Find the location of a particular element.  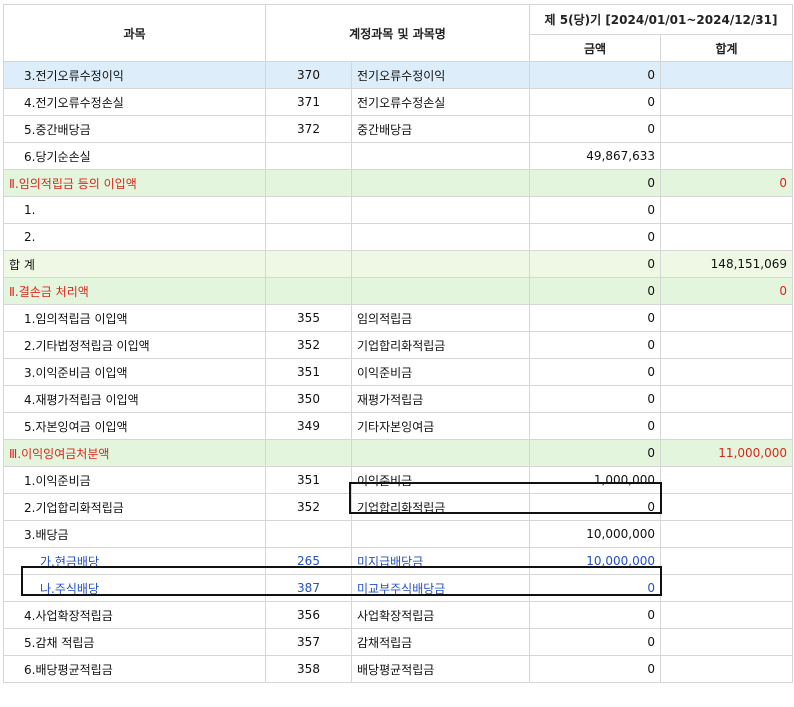

table-row: 3.배당금 10,000,000 is located at coordinates (398, 534).